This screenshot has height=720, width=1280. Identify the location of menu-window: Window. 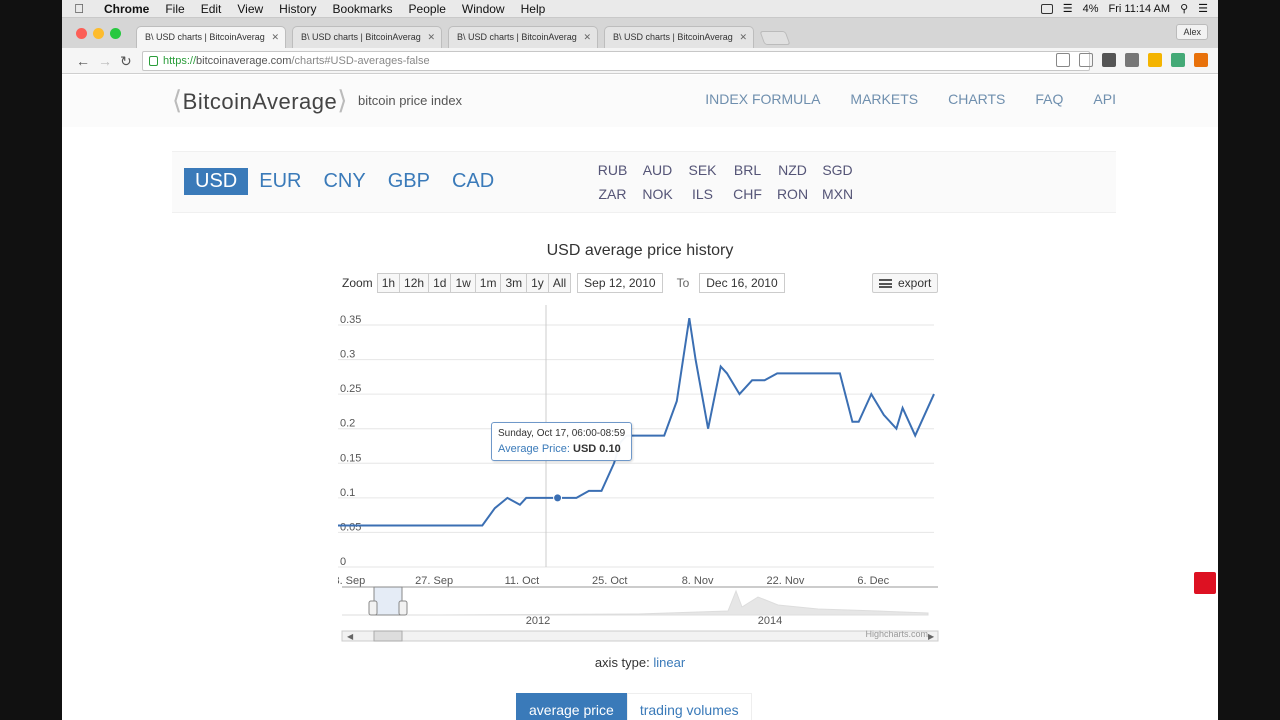
(483, 9).